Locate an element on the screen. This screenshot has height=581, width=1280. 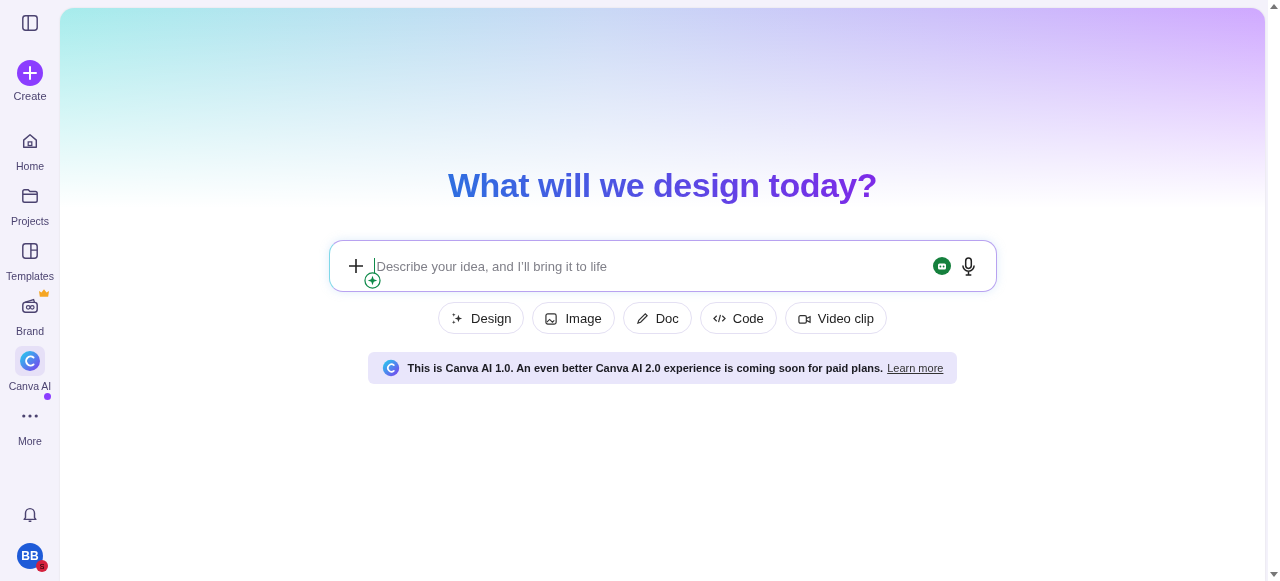
home-icon is located at coordinates (30, 141).